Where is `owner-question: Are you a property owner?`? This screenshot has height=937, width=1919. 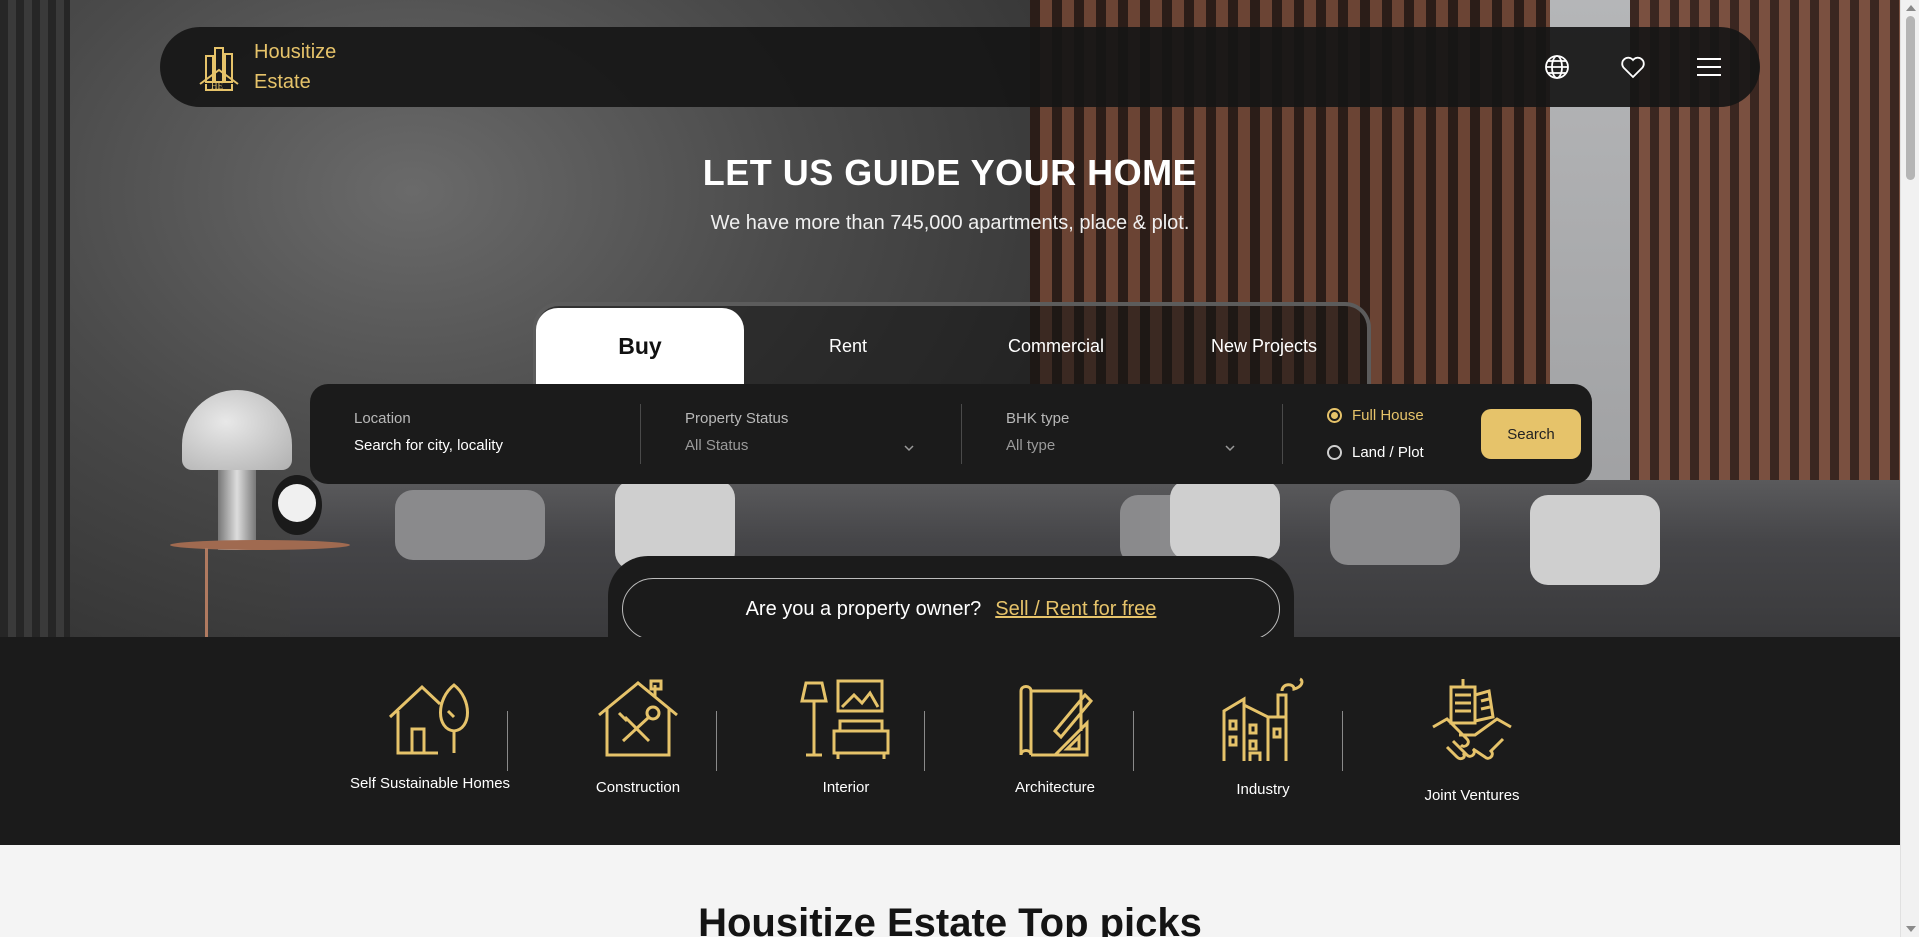
owner-question: Are you a property owner? is located at coordinates (863, 608).